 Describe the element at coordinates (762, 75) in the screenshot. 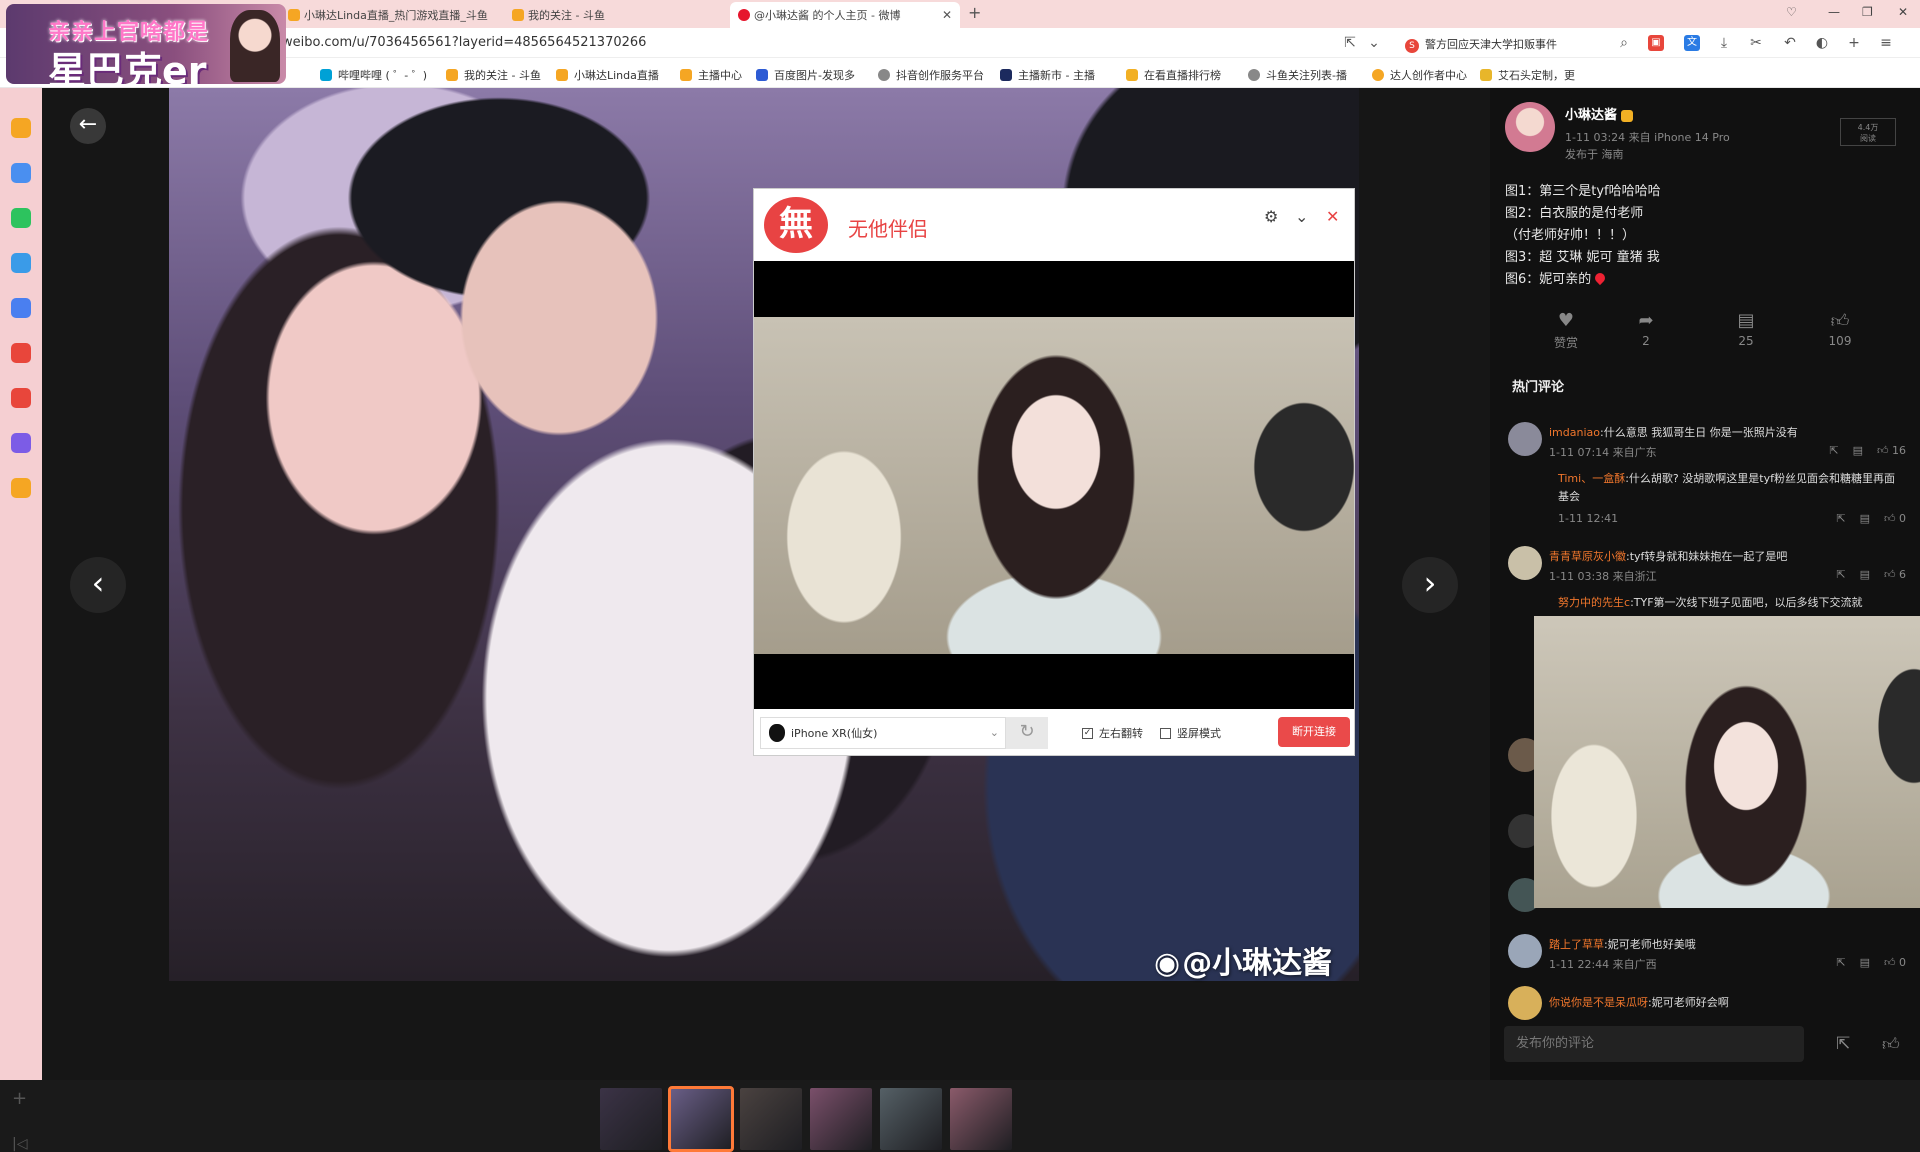

I see `baidu-icon` at that location.